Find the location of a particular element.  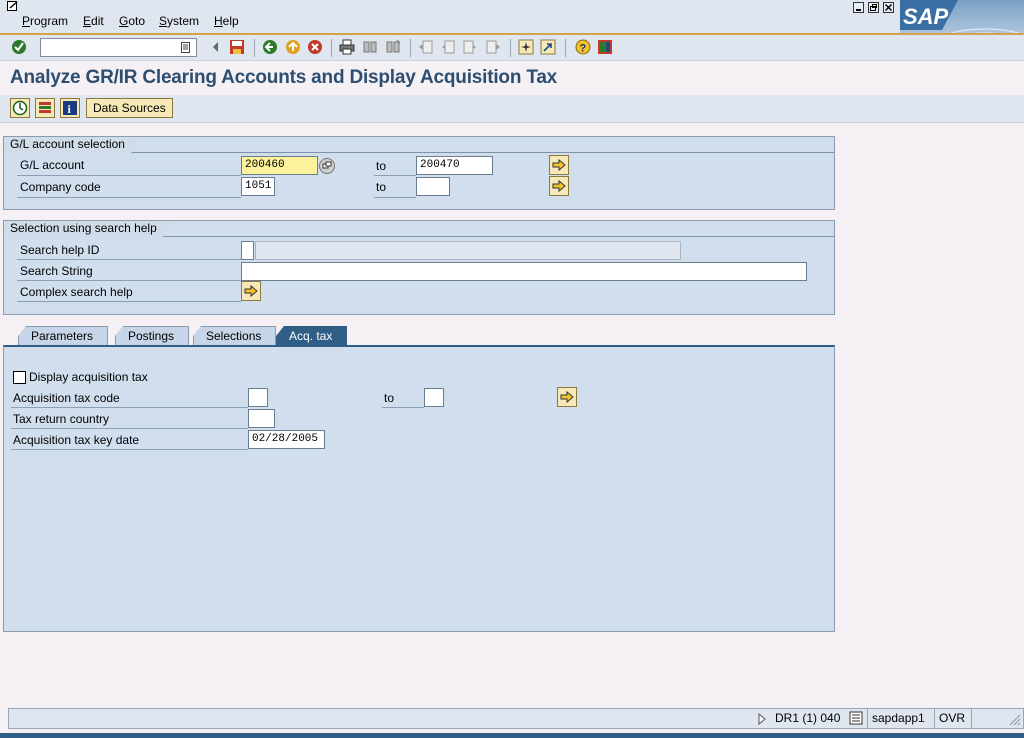

next-page-icon is located at coordinates (470, 47).